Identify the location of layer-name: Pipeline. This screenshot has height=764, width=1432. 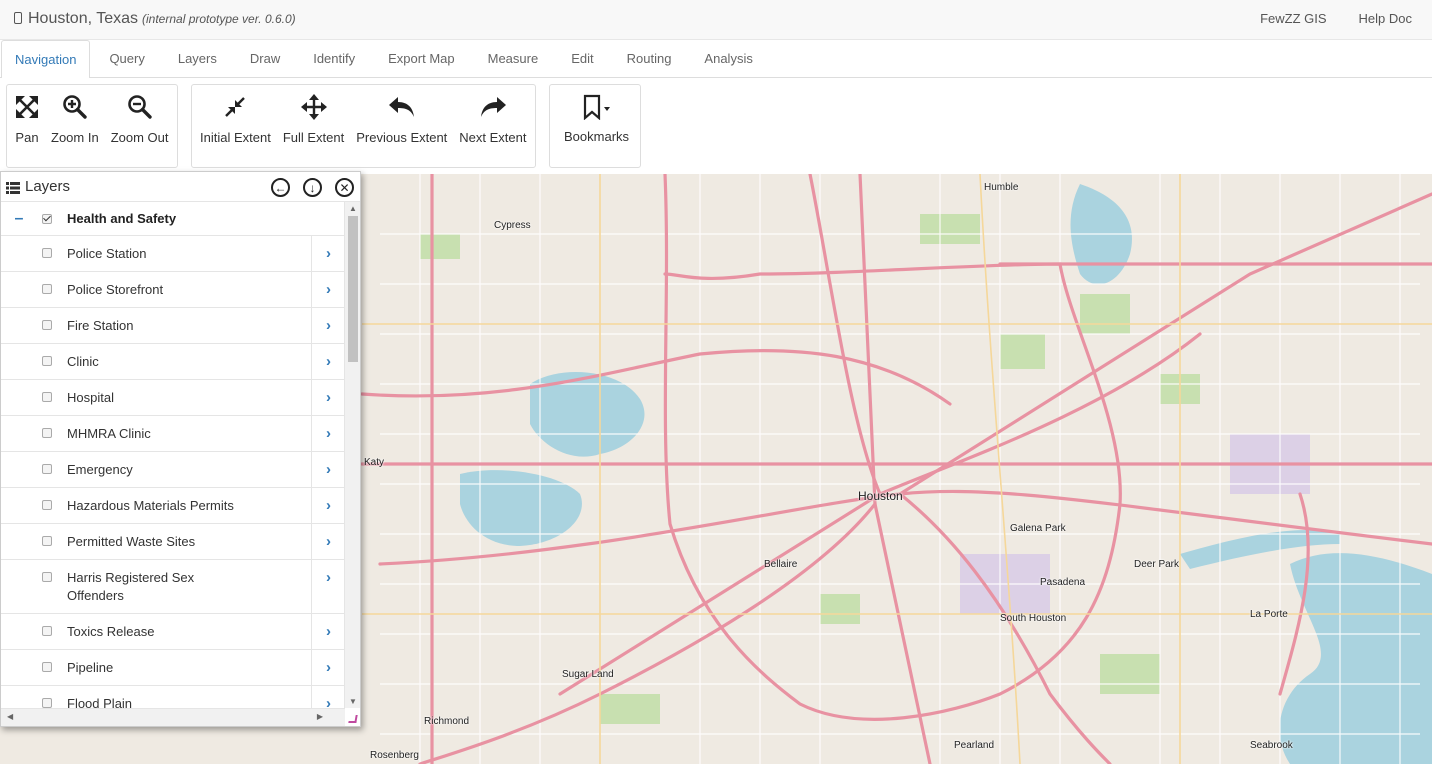
(90, 667).